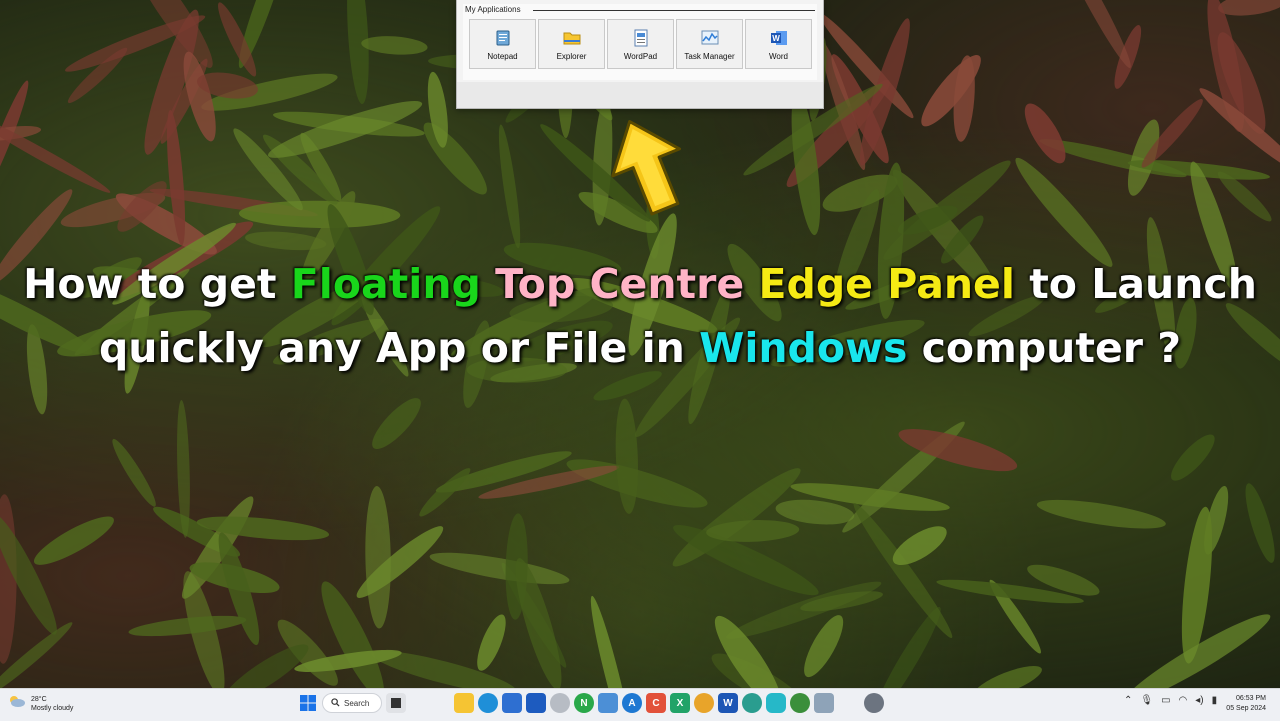 The height and width of the screenshot is (721, 1280). What do you see at coordinates (710, 38) in the screenshot?
I see `task-manager-icon` at bounding box center [710, 38].